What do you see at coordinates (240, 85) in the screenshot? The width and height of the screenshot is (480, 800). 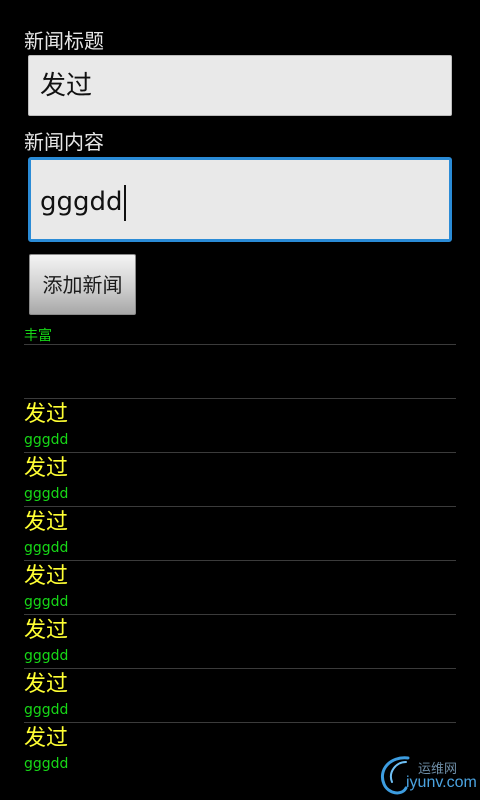 I see `title-input: 发过` at bounding box center [240, 85].